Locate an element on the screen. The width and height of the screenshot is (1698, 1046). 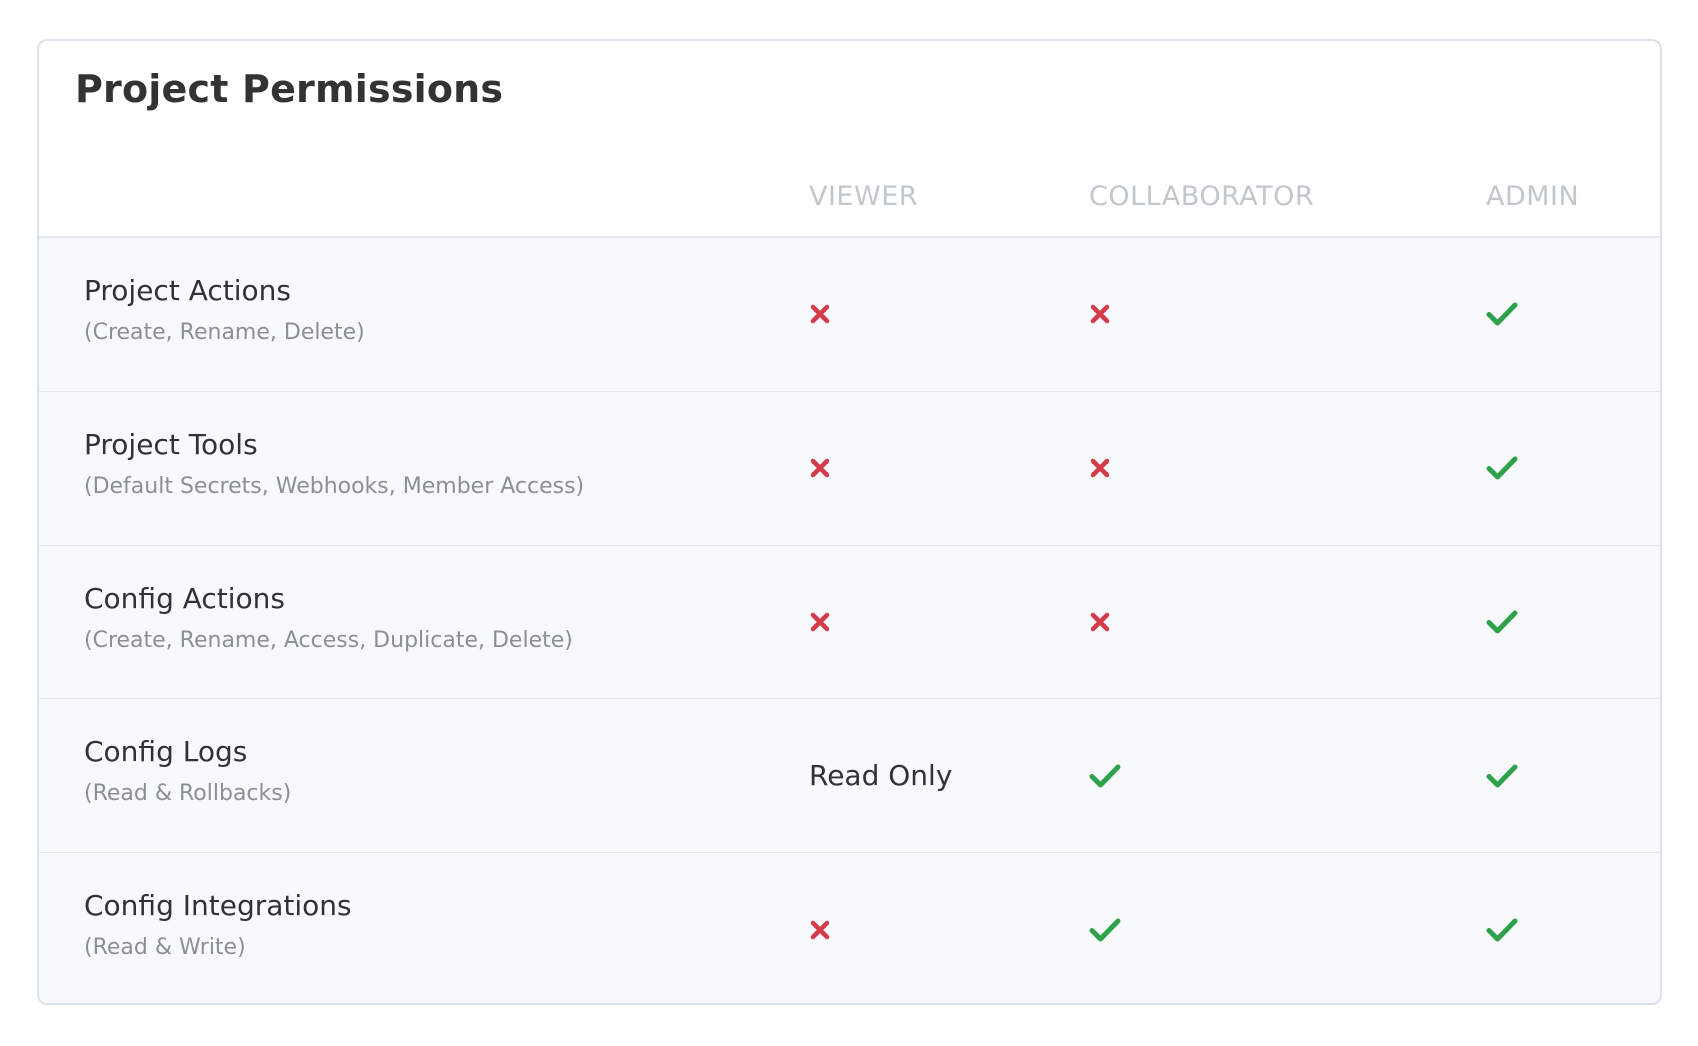
column-header-admin: ADMIN is located at coordinates (1533, 196).